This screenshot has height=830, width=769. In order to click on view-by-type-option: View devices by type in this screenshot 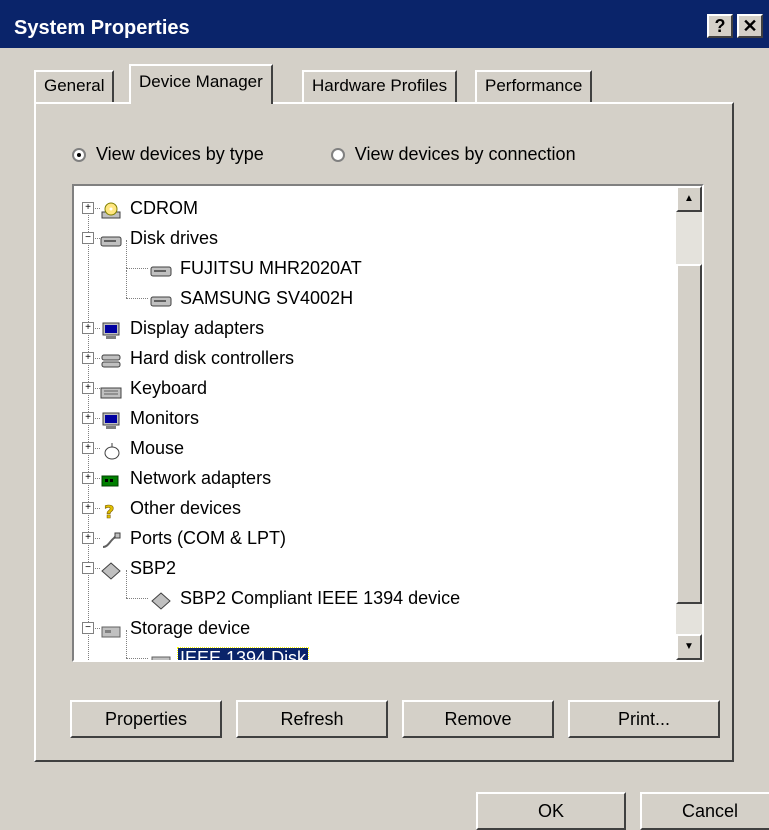, I will do `click(170, 154)`.